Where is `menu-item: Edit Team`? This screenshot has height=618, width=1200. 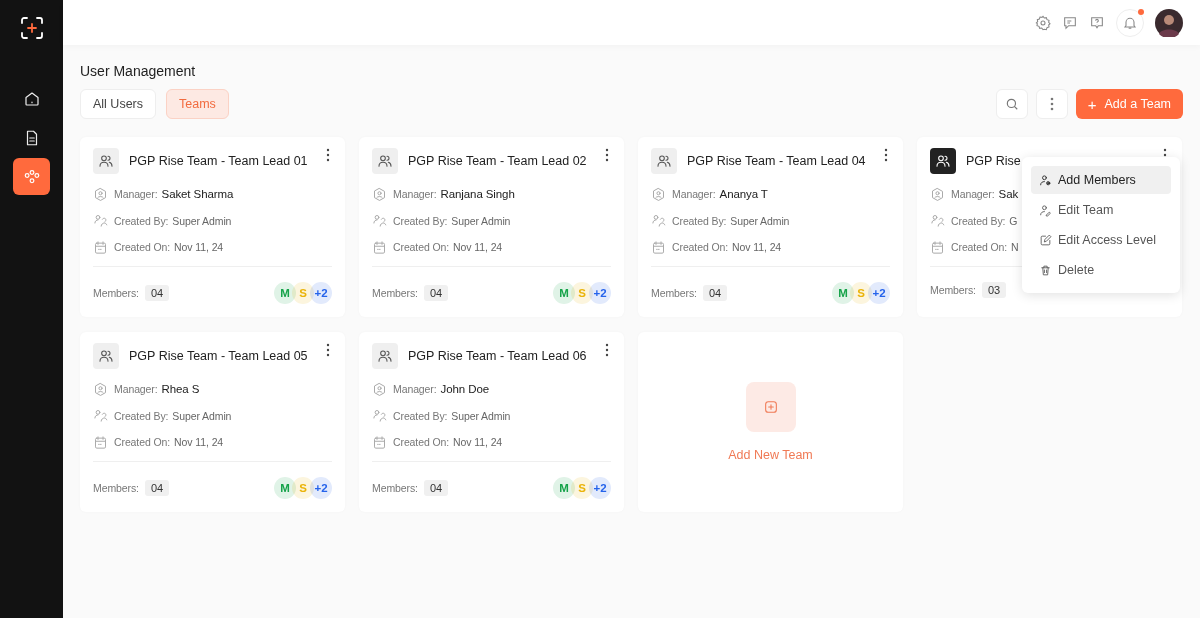 menu-item: Edit Team is located at coordinates (1101, 210).